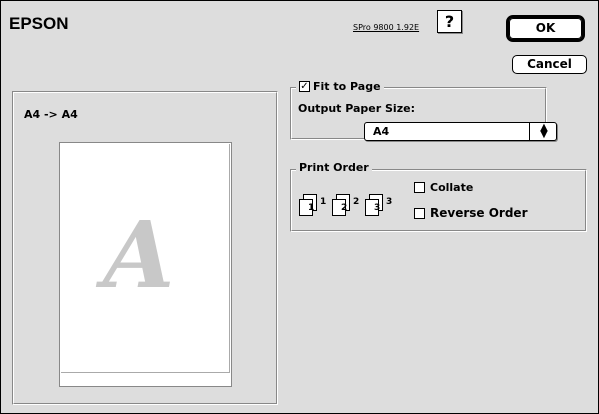 This screenshot has height=414, width=599. I want to click on fit-to-page-label: Fit to Page, so click(347, 86).